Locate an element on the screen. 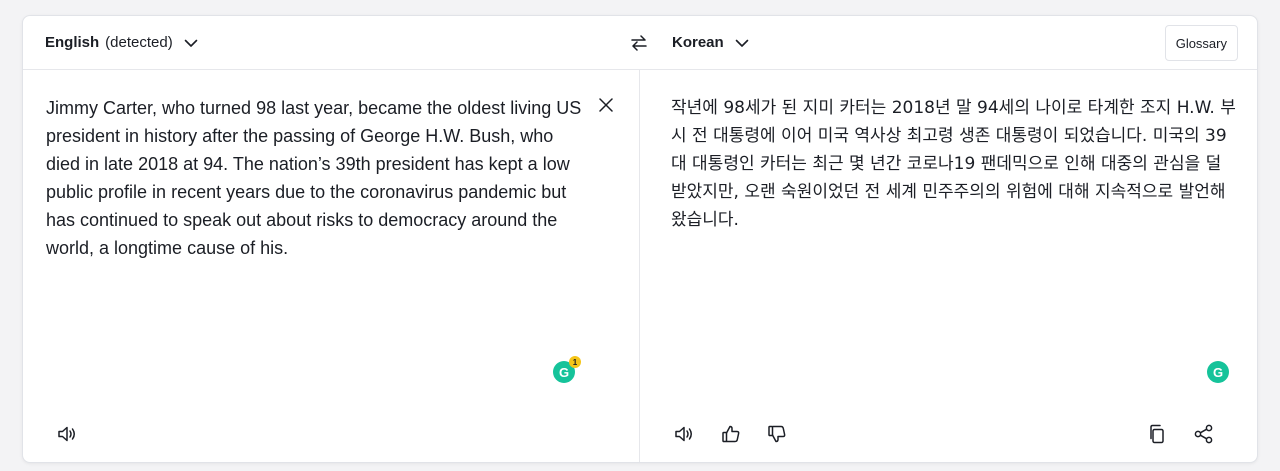  thumbs-up-button is located at coordinates (731, 434).